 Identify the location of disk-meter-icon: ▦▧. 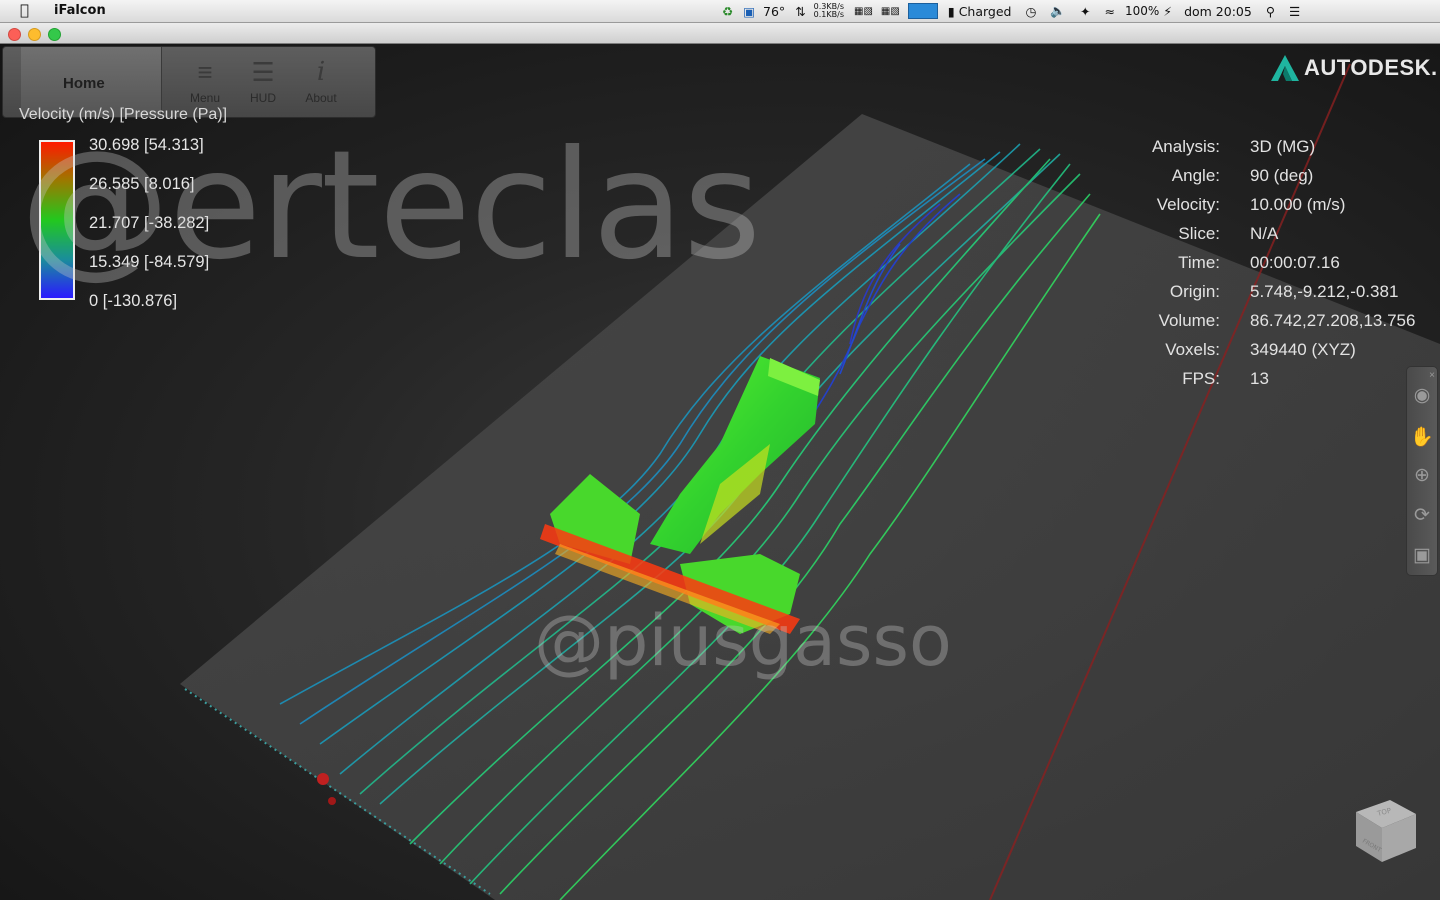
(890, 11).